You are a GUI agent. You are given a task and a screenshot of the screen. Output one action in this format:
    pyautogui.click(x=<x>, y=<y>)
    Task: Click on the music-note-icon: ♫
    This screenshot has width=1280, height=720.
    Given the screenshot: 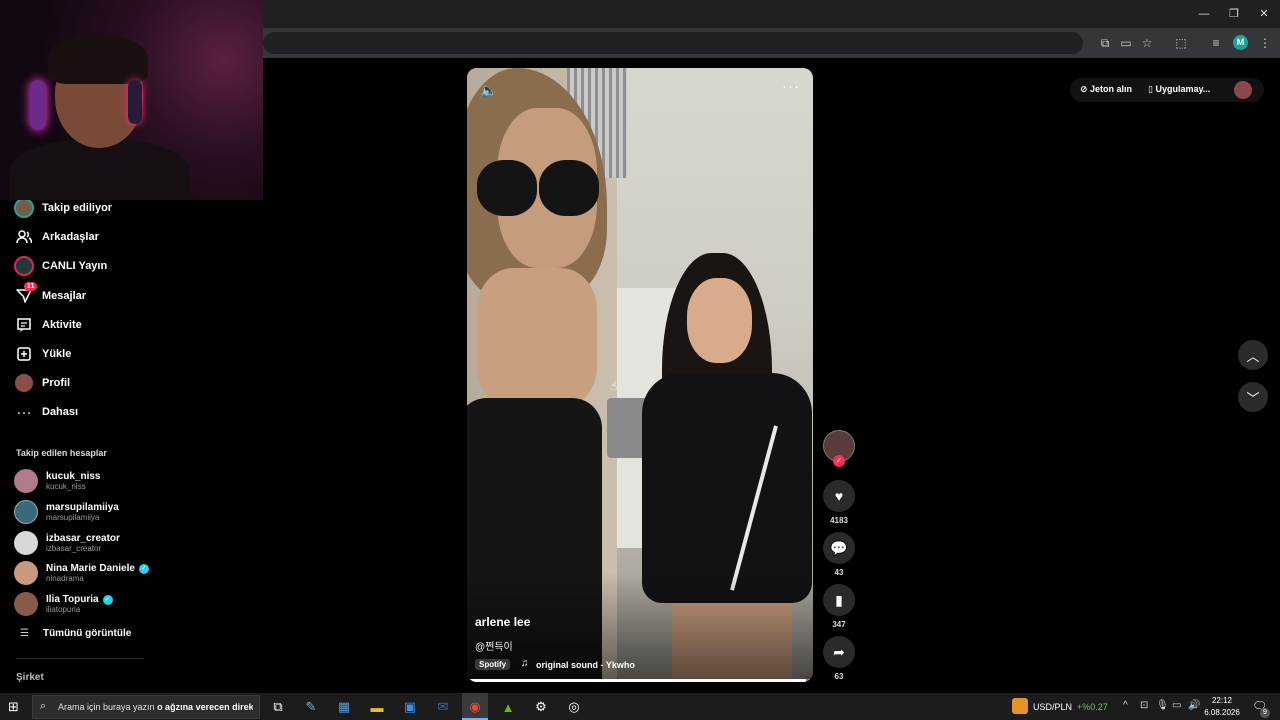 What is the action you would take?
    pyautogui.click(x=525, y=663)
    